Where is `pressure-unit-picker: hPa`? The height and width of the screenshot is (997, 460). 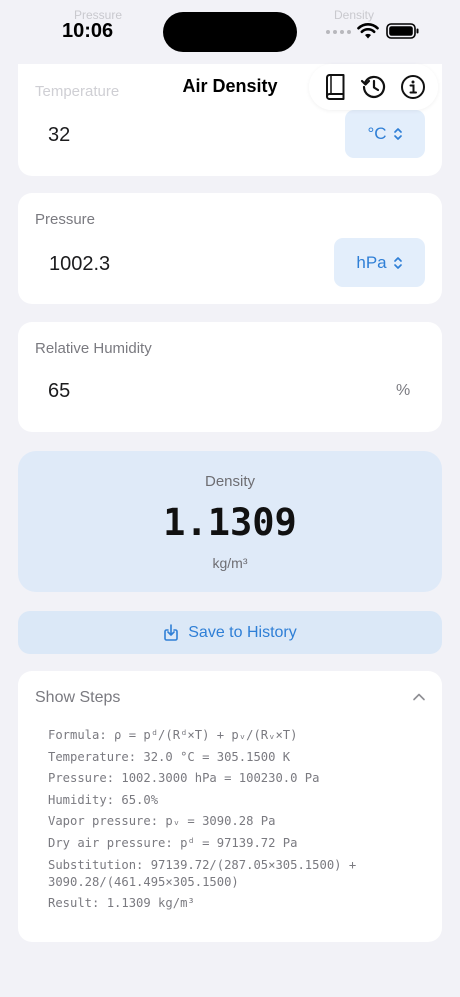 pressure-unit-picker: hPa is located at coordinates (379, 262).